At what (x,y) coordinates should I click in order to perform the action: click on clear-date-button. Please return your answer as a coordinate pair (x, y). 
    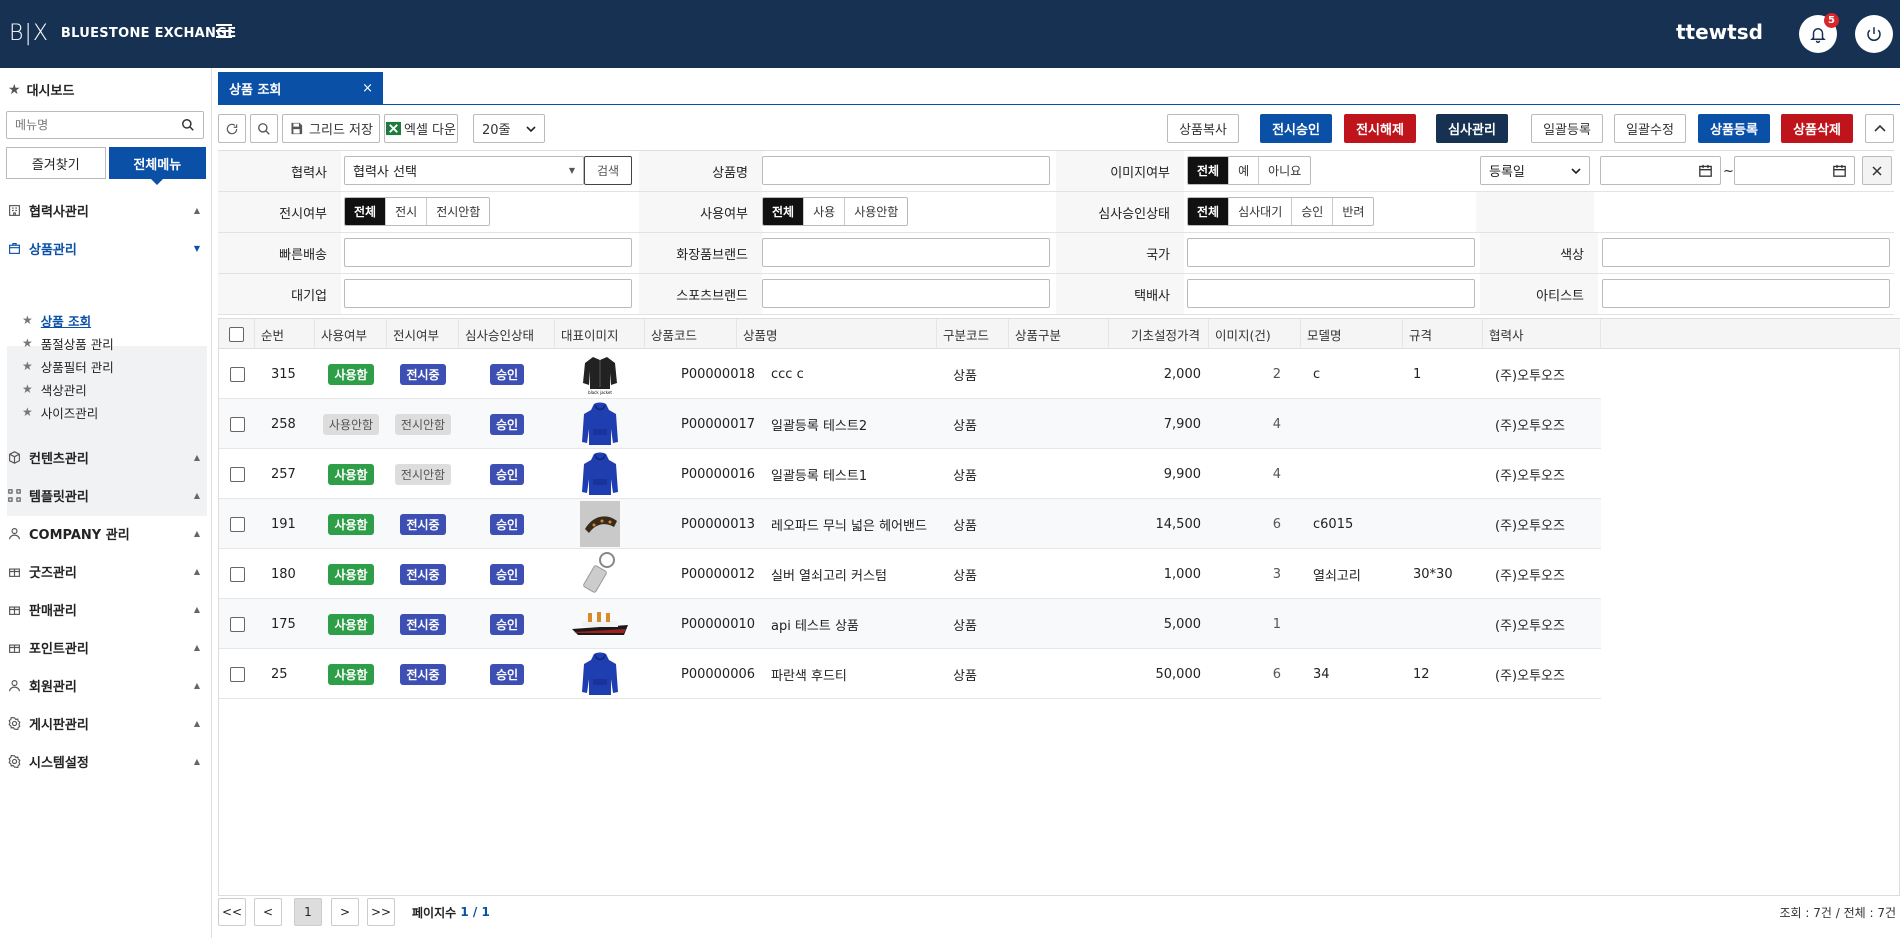
    Looking at the image, I should click on (1877, 170).